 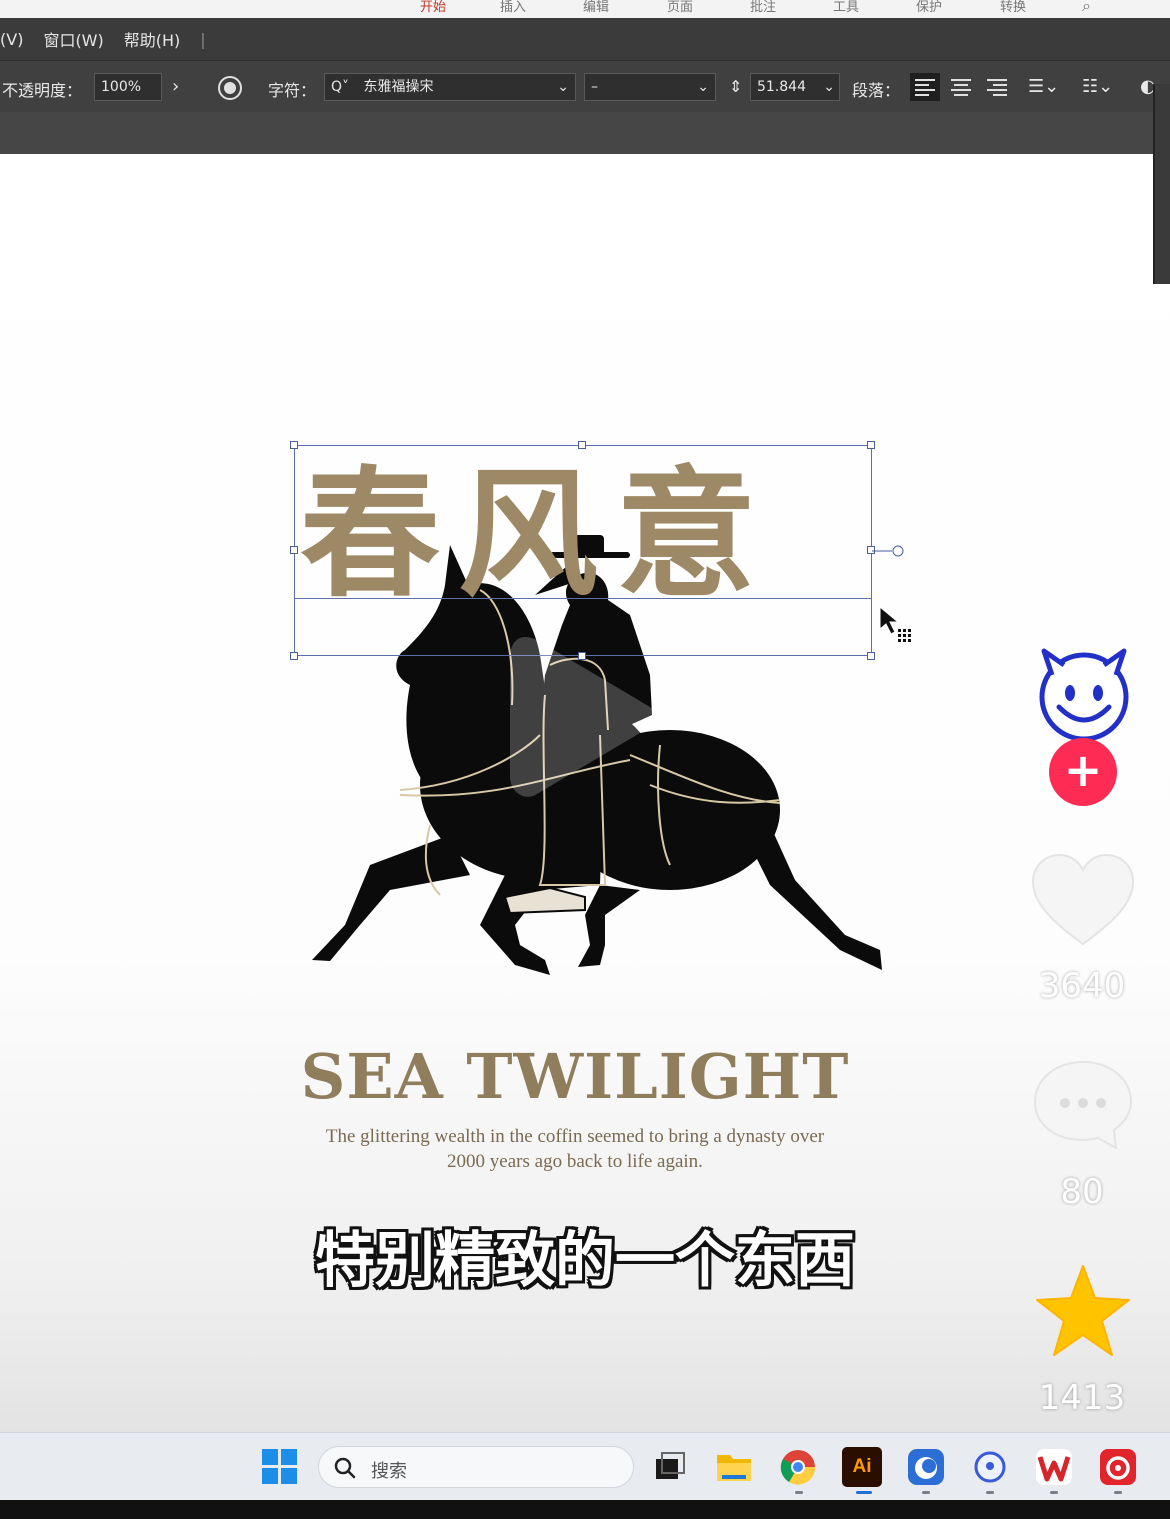 What do you see at coordinates (1097, 87) in the screenshot?
I see `numbered-list-icon: ☷⌄` at bounding box center [1097, 87].